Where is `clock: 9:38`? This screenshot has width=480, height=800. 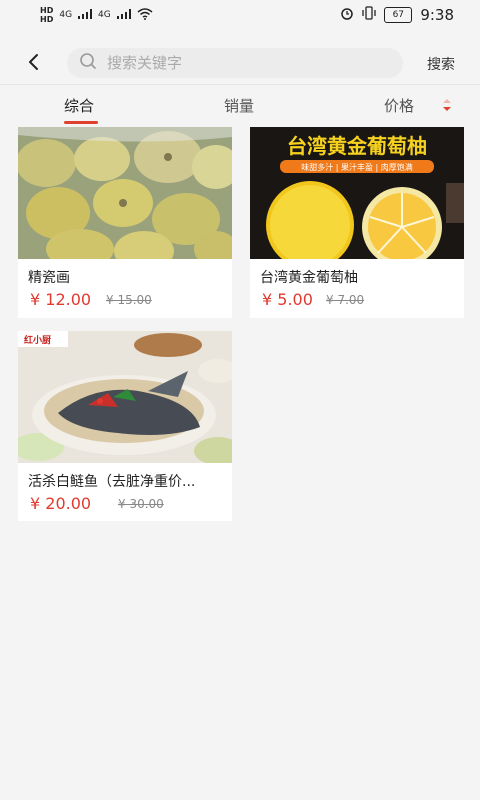 clock: 9:38 is located at coordinates (437, 15).